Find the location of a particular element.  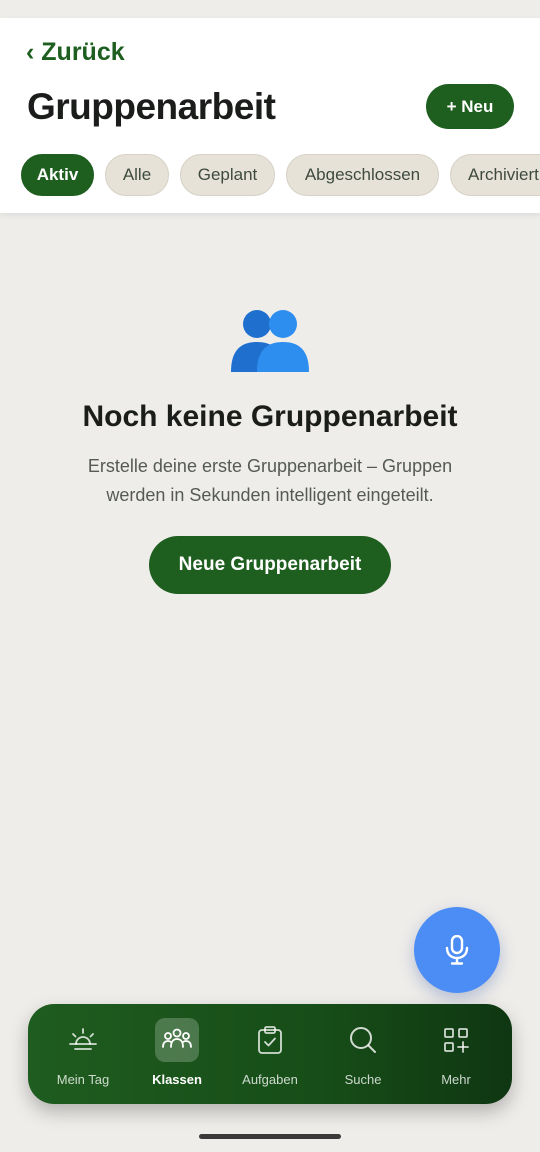

nav-item-klassen: Klassen is located at coordinates (177, 1056).